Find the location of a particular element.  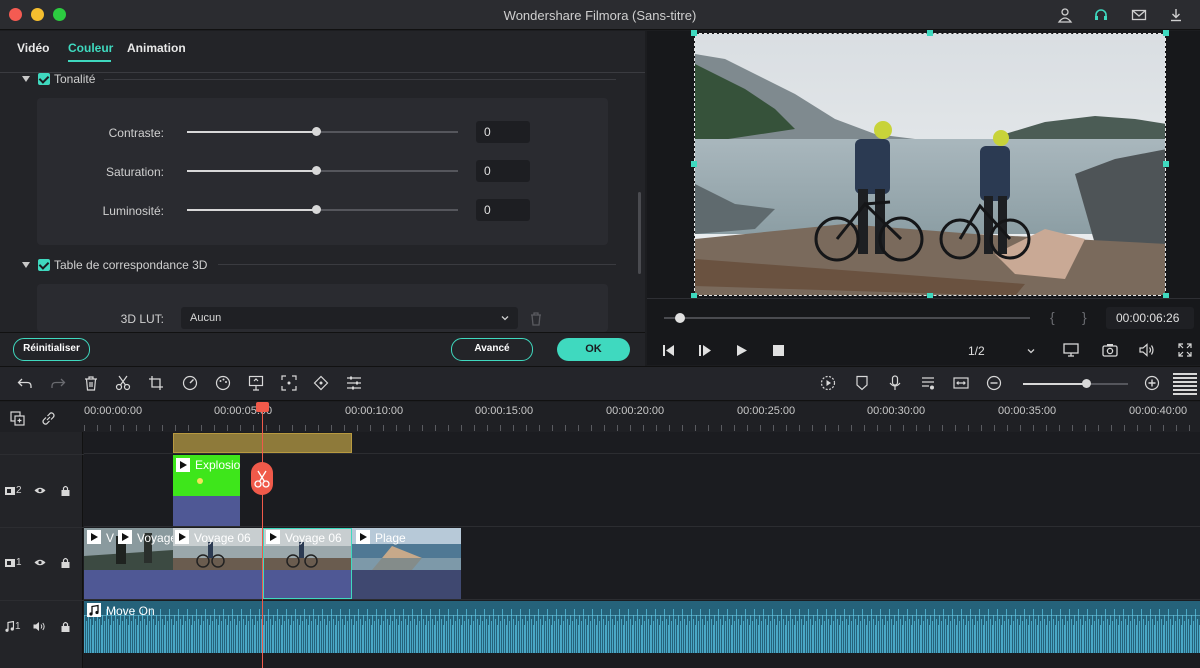

saturation-value-input: 0 is located at coordinates (503, 171).